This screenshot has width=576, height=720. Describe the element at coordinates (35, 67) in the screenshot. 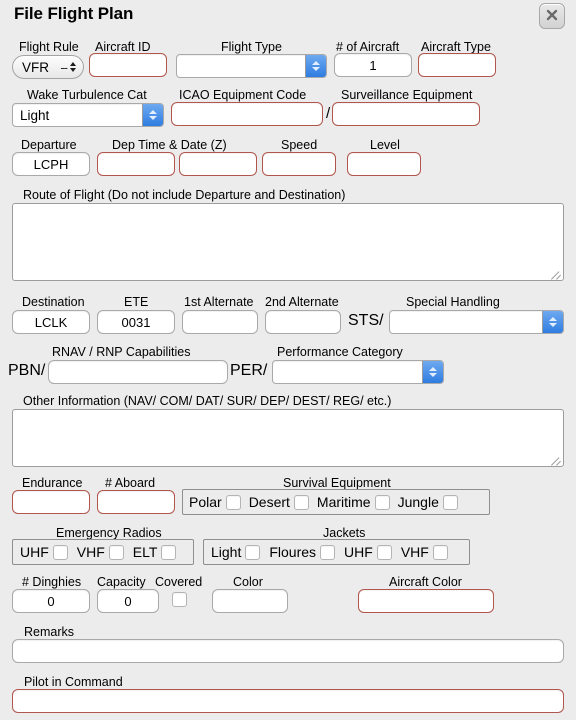

I see `flight-rule-value: VFR` at that location.